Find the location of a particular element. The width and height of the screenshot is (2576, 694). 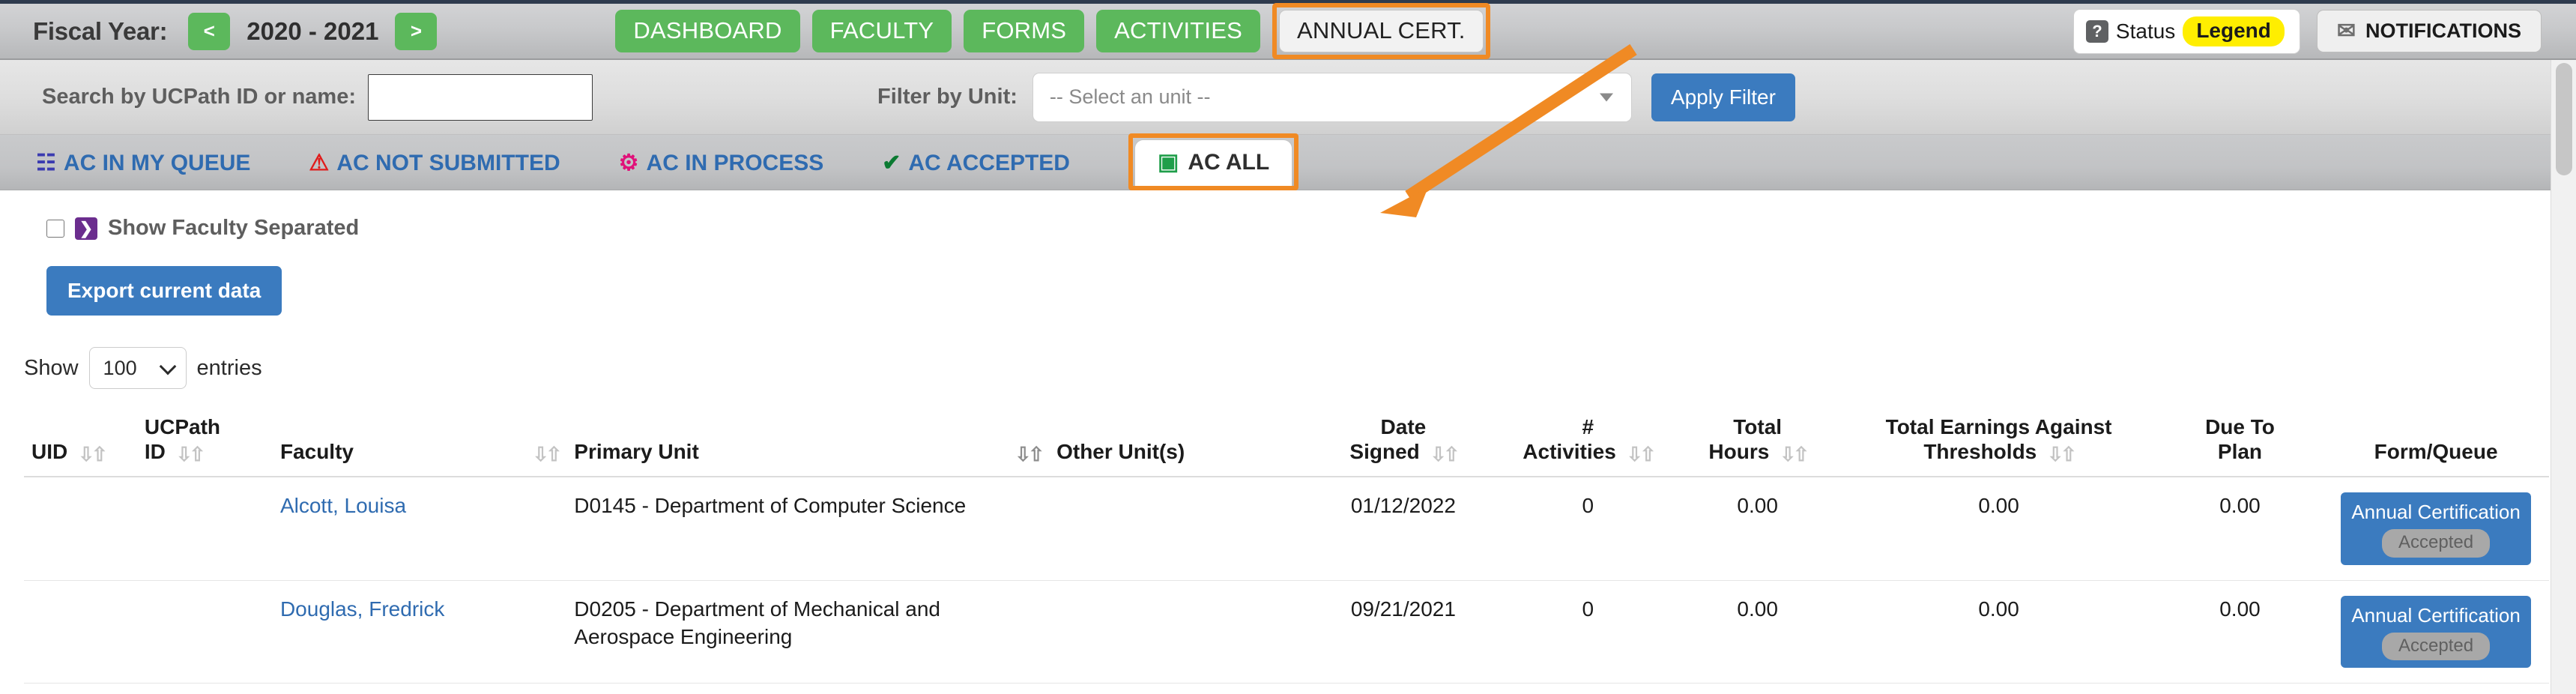

col-primary-unit: Primary Unit ⇩⇧ is located at coordinates (808, 444).